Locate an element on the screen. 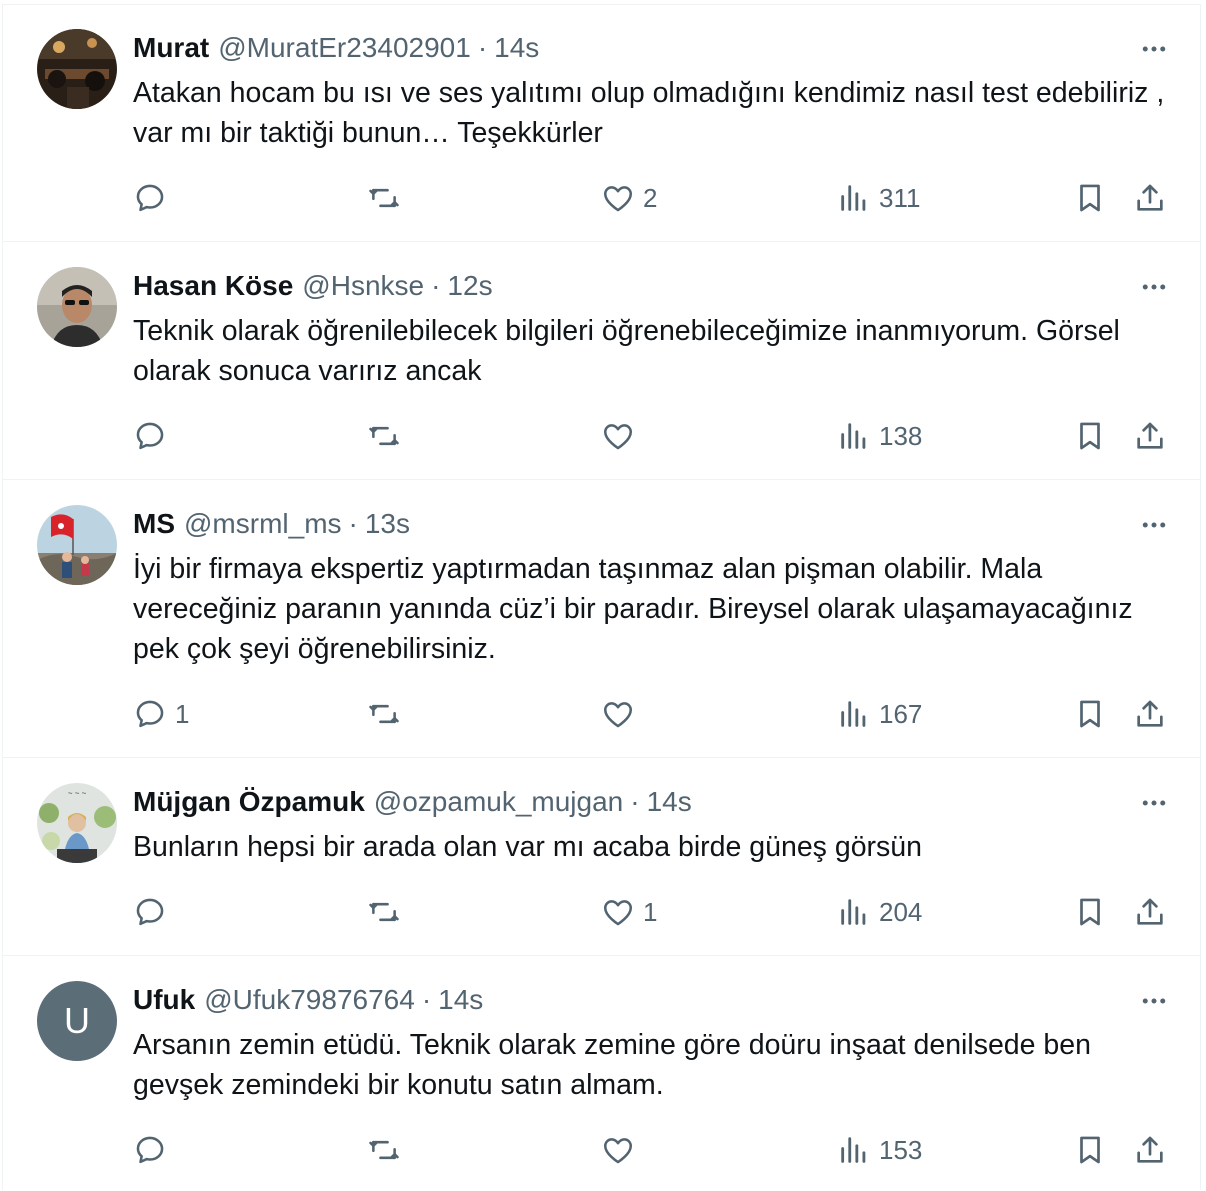 The height and width of the screenshot is (1191, 1206). display-name: Müjgan Özpamuk is located at coordinates (249, 802).